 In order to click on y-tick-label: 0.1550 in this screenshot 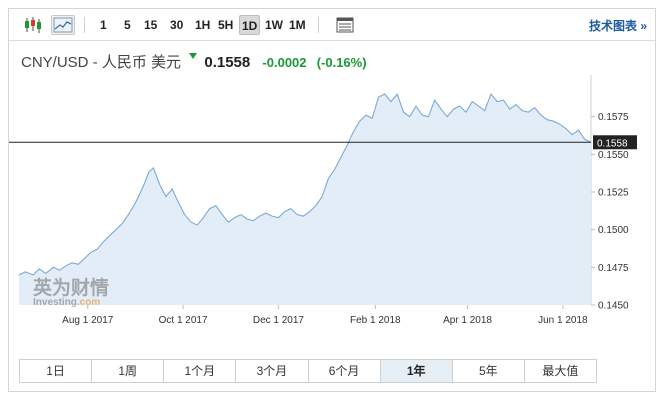, I will do `click(613, 155)`.